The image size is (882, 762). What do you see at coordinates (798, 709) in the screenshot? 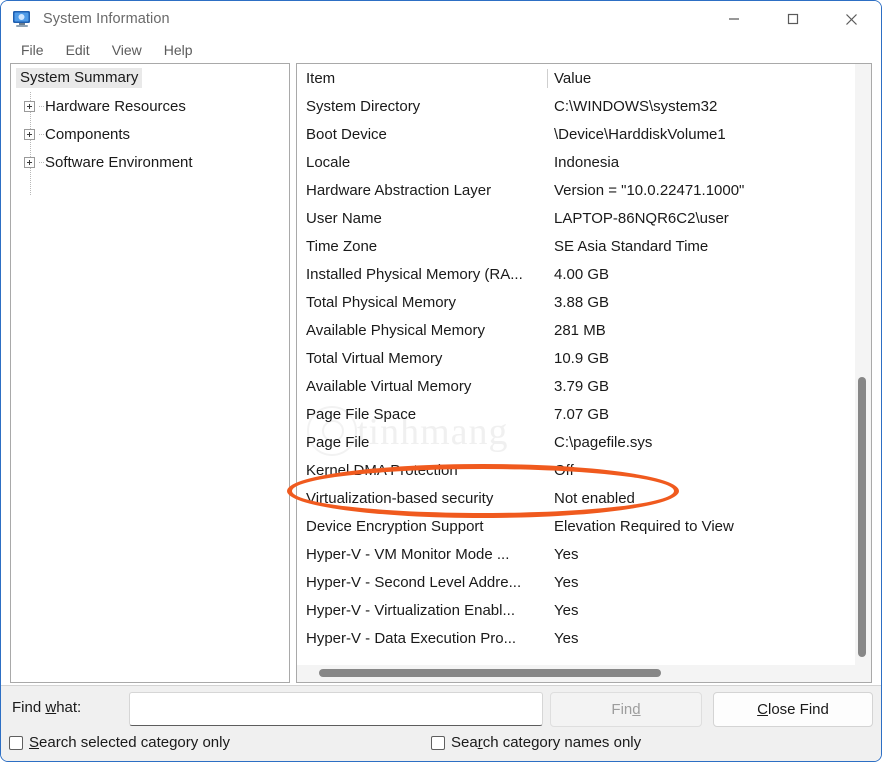
I see `close-button-suffix: lose Find` at bounding box center [798, 709].